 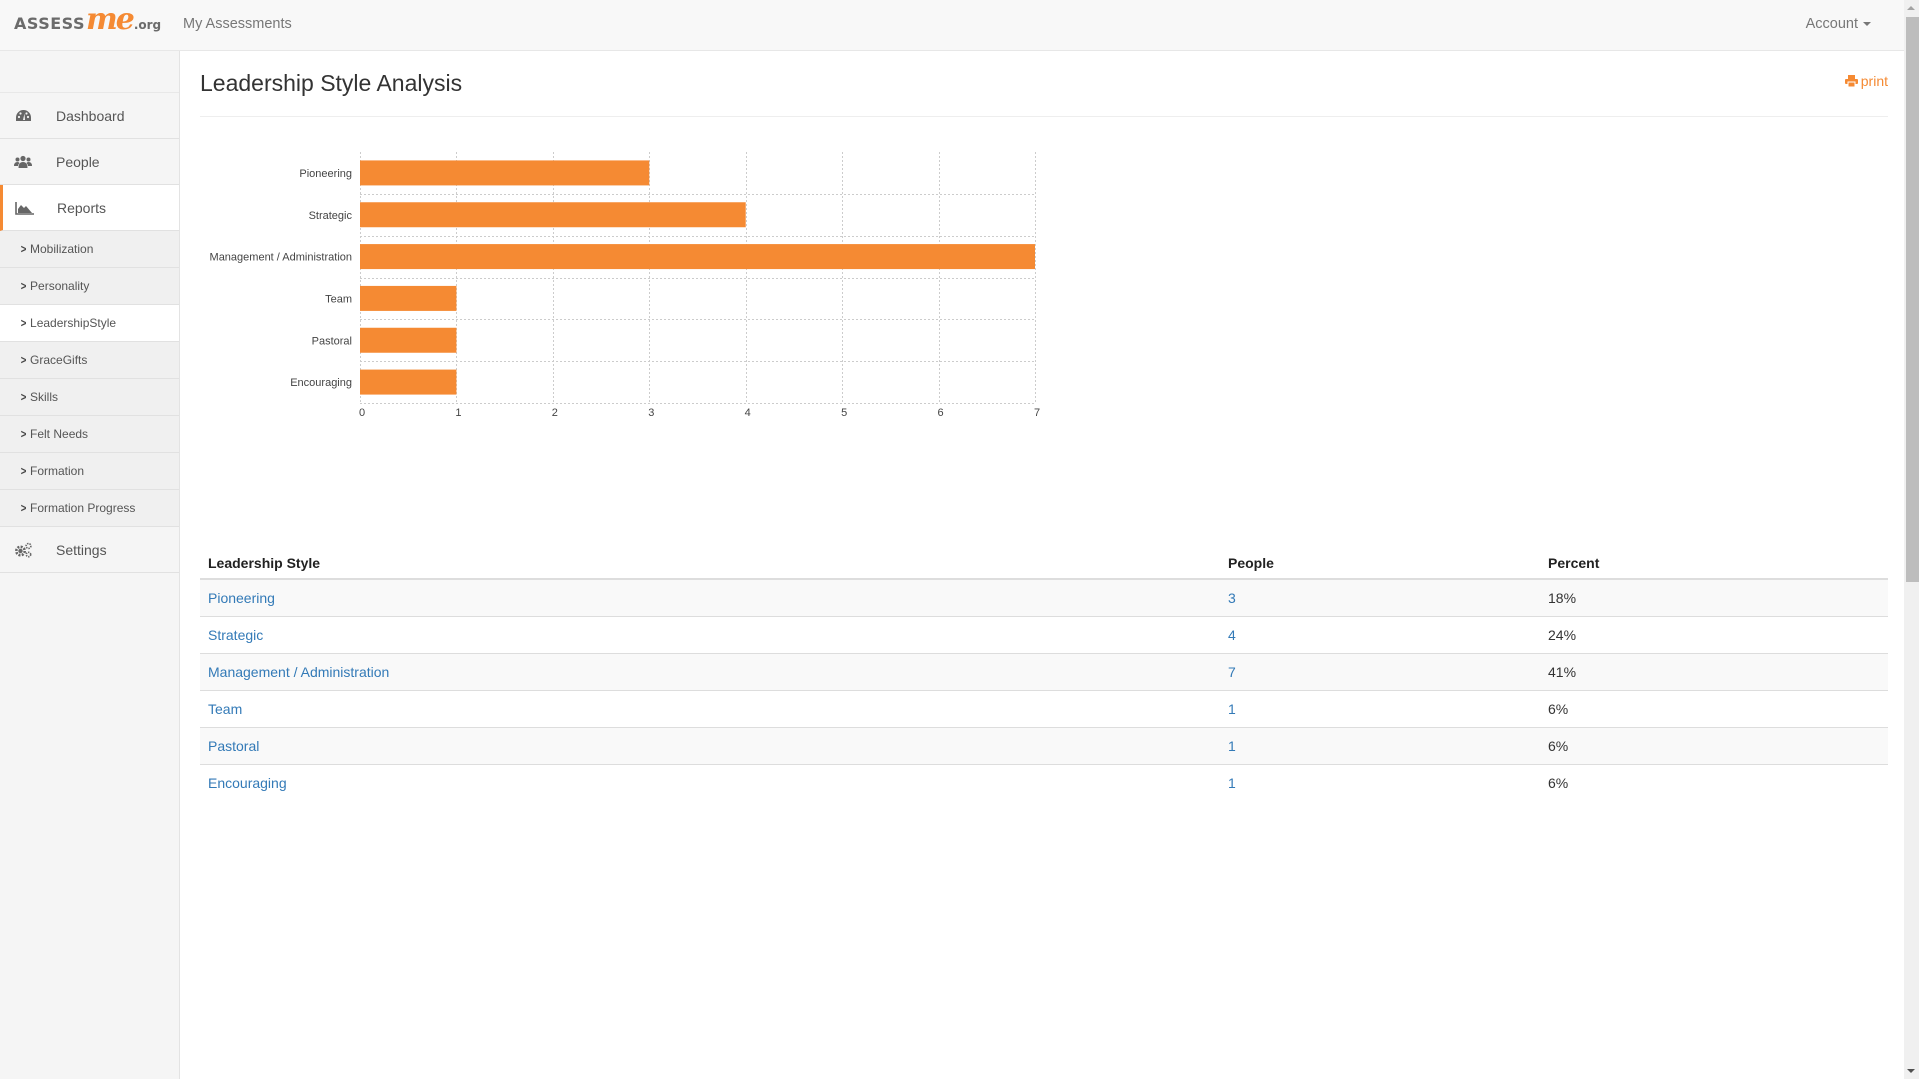 What do you see at coordinates (408, 340) in the screenshot?
I see `bar-pastoral` at bounding box center [408, 340].